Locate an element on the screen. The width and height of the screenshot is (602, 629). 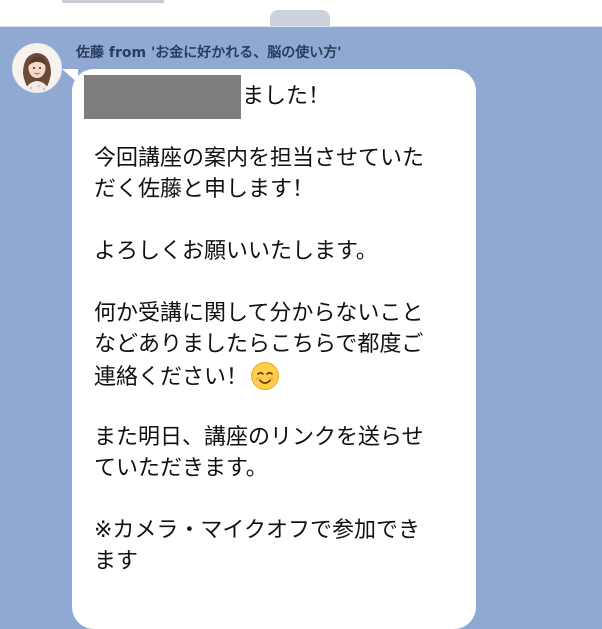
message-line: ます is located at coordinates (116, 561).